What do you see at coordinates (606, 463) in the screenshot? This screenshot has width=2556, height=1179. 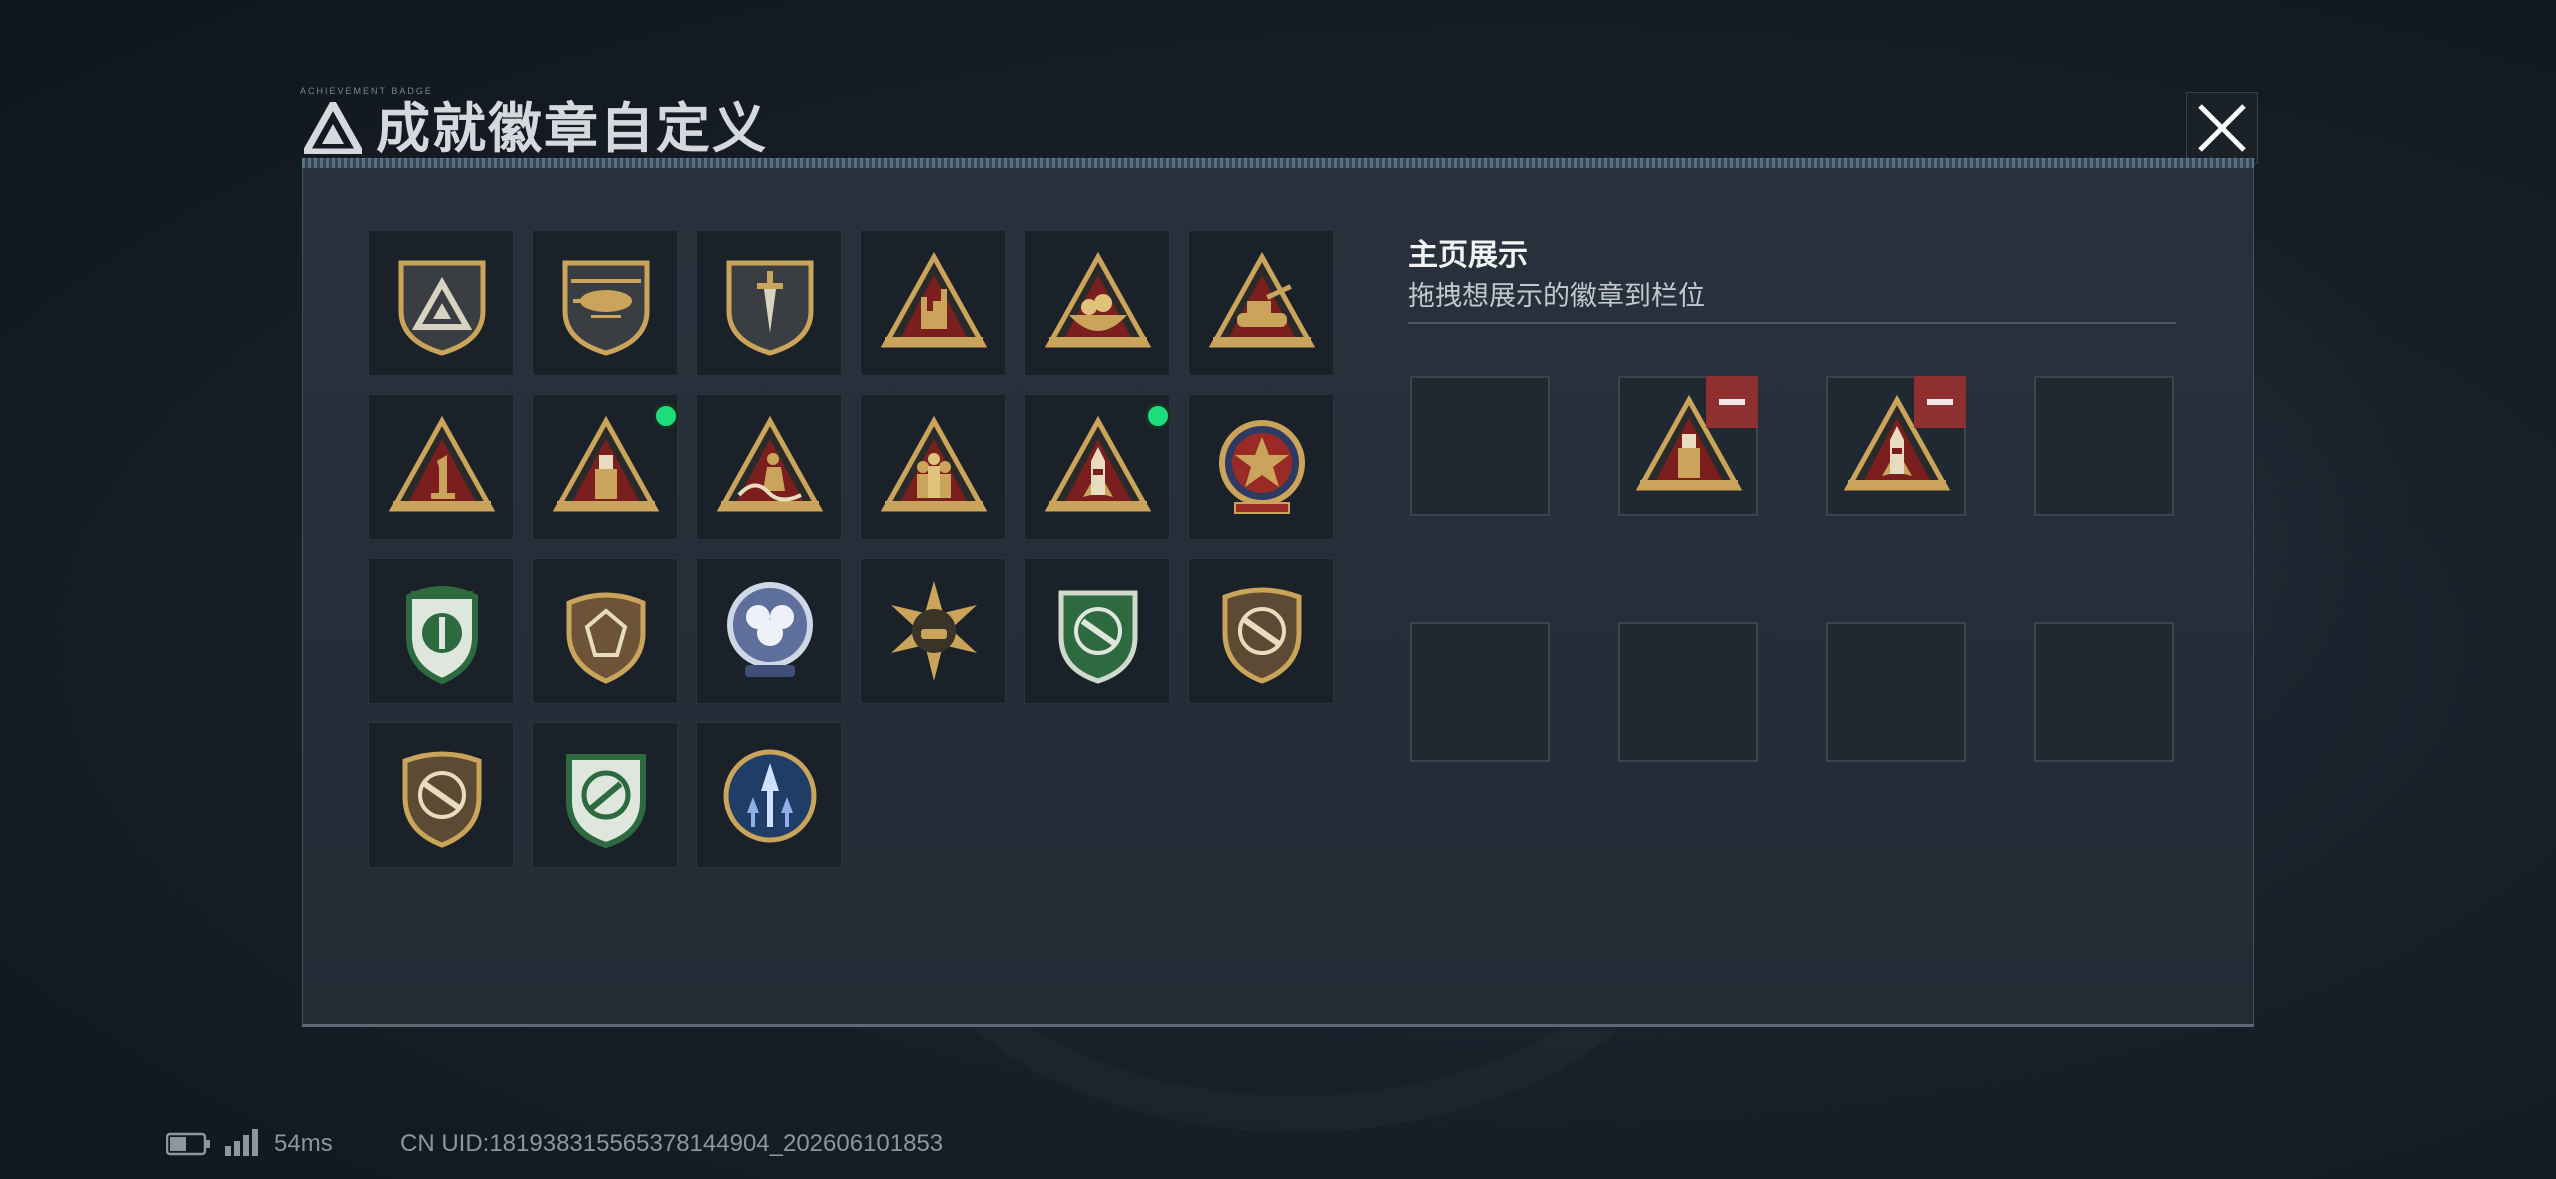 I see `triangle-usb-icon` at bounding box center [606, 463].